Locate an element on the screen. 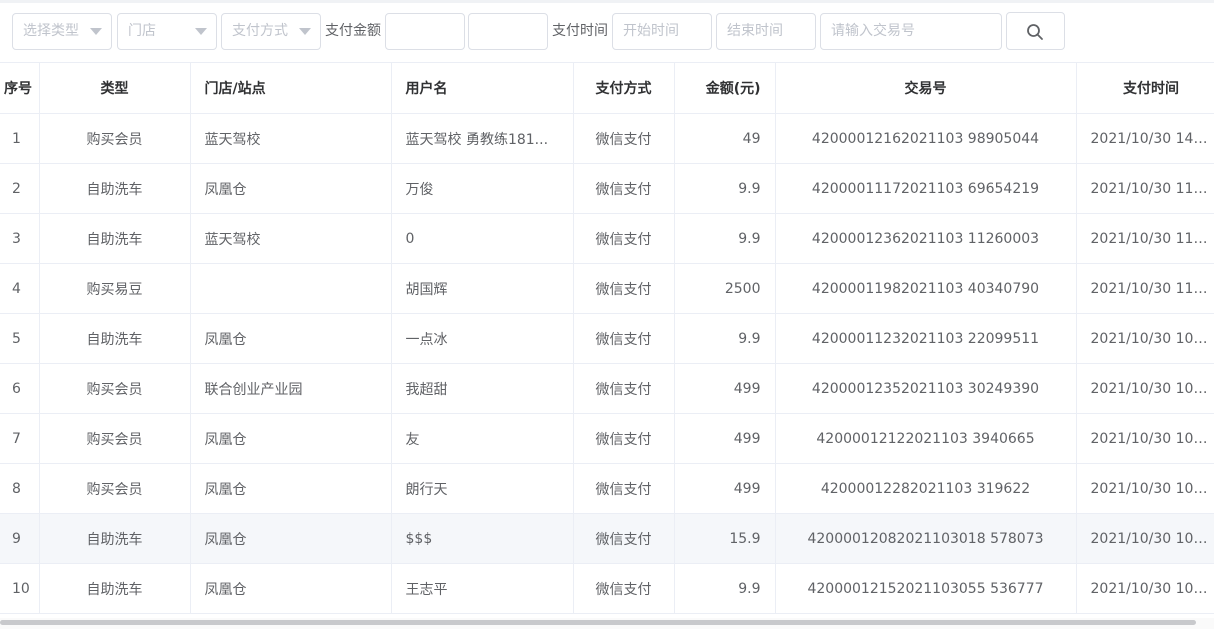  start-time-placeholder: 开始时间 is located at coordinates (651, 31).